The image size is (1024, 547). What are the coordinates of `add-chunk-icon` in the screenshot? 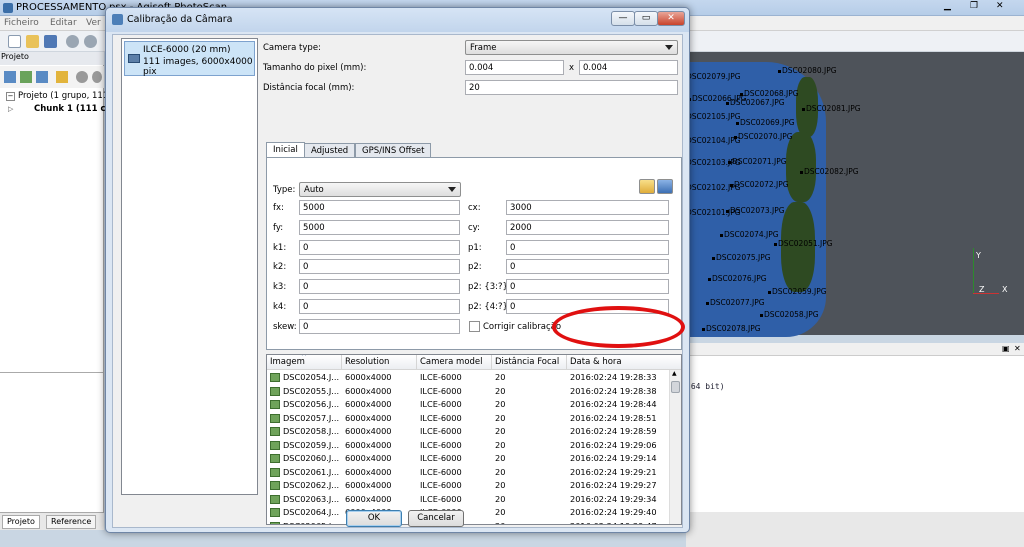 It's located at (10, 77).